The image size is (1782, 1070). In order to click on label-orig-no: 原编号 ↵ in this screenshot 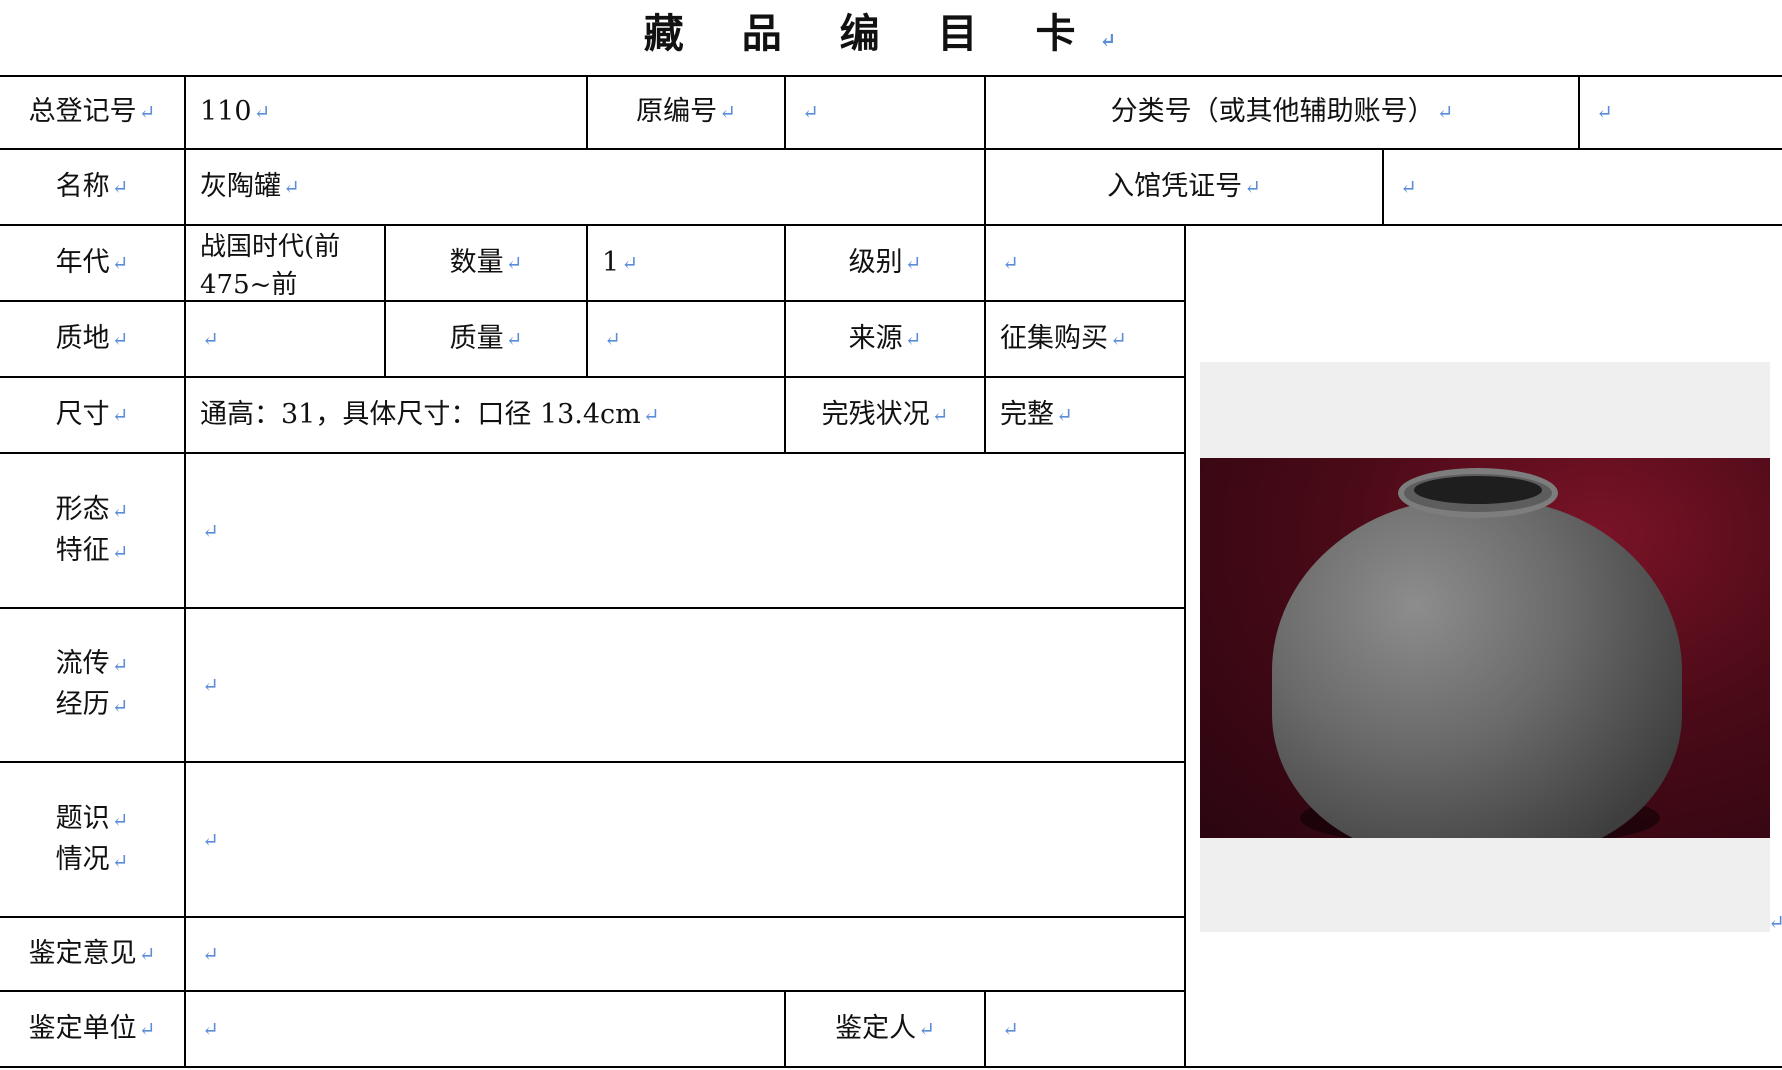, I will do `click(686, 111)`.